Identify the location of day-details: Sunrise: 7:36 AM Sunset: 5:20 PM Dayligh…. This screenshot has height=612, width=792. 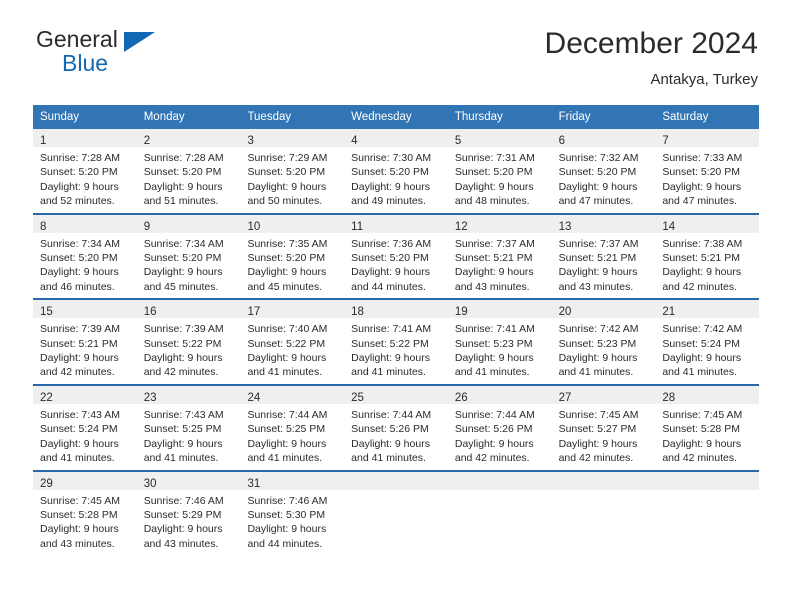
(396, 266).